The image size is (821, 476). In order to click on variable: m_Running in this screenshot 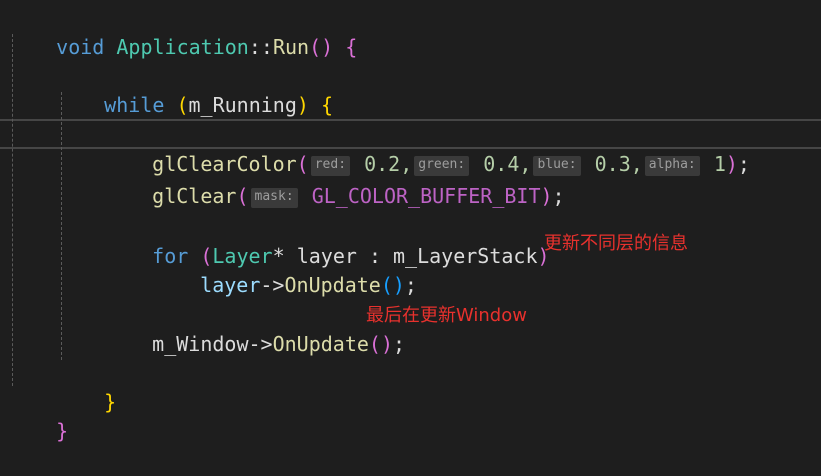, I will do `click(242, 105)`.